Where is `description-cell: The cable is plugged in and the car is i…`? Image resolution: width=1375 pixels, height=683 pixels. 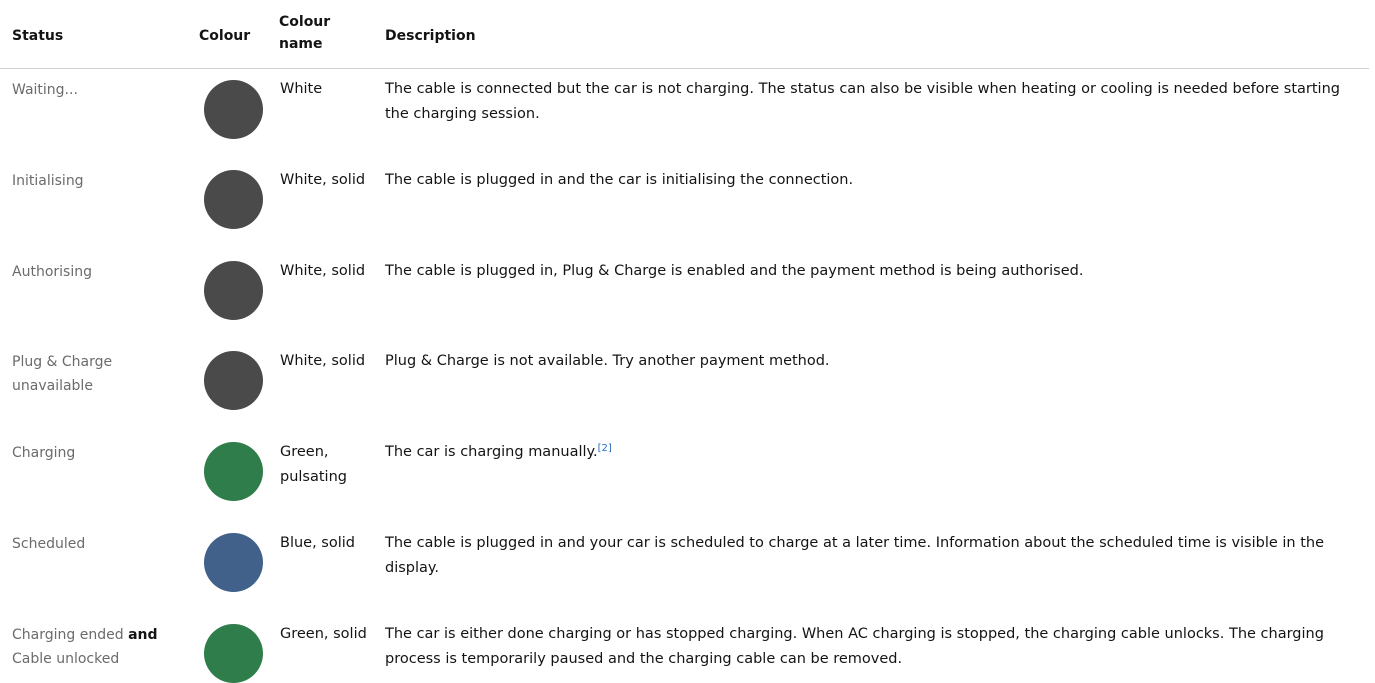 description-cell: The cable is plugged in and the car is i… is located at coordinates (619, 180).